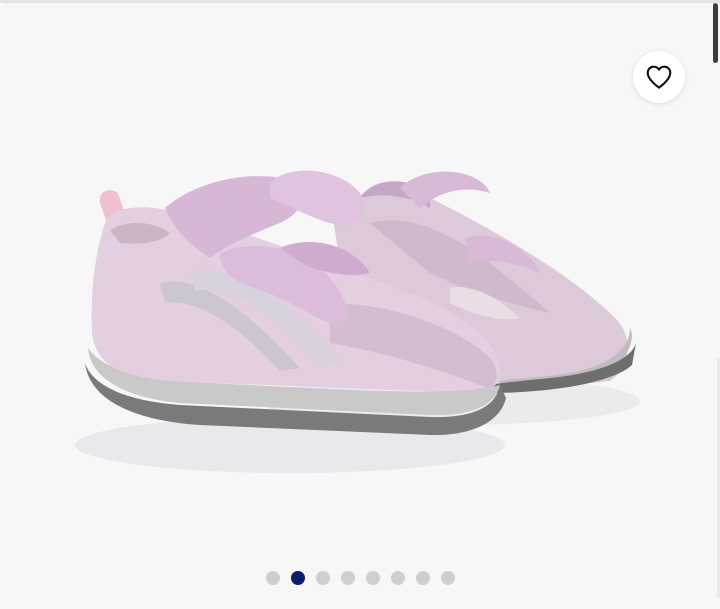 The height and width of the screenshot is (609, 720). I want to click on wishlist-button, so click(659, 77).